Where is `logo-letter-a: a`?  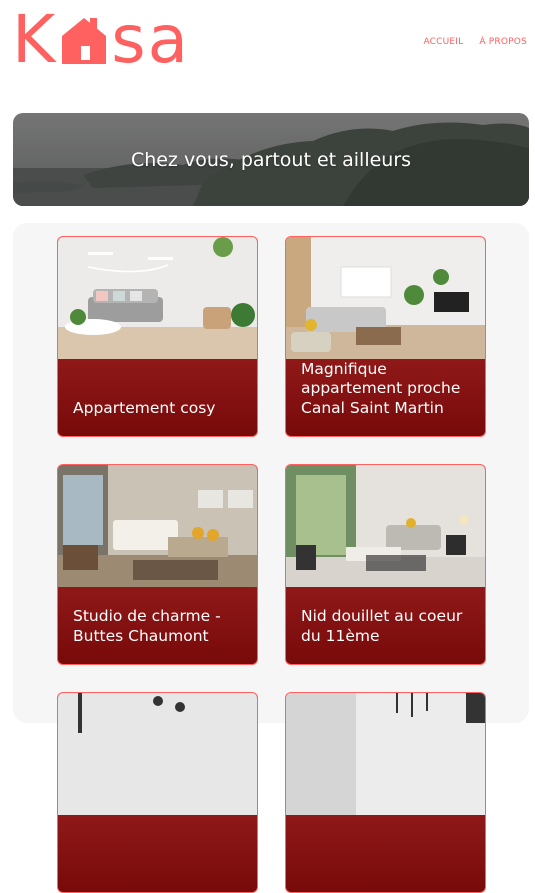
logo-letter-a: a is located at coordinates (169, 39).